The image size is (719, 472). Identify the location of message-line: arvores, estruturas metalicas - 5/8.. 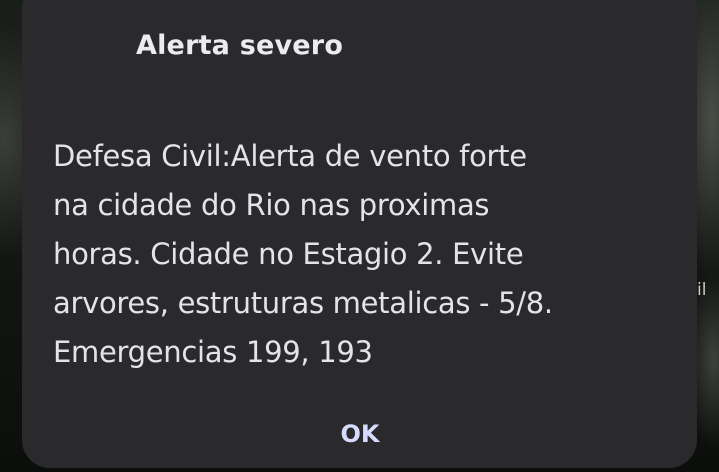
(303, 303).